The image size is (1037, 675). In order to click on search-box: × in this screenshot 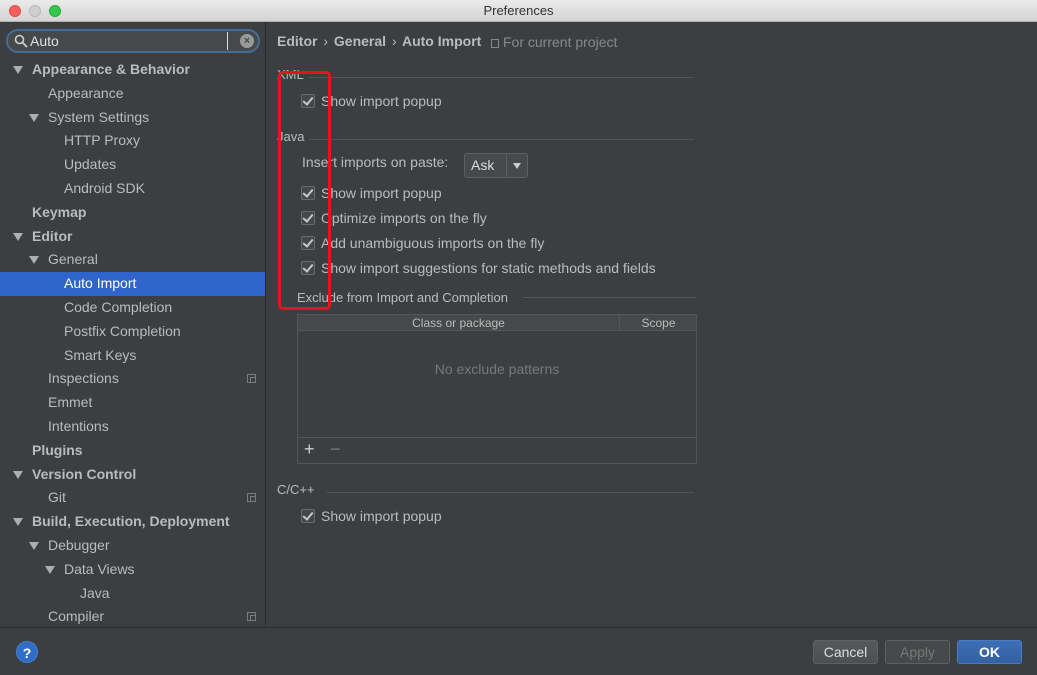, I will do `click(133, 41)`.